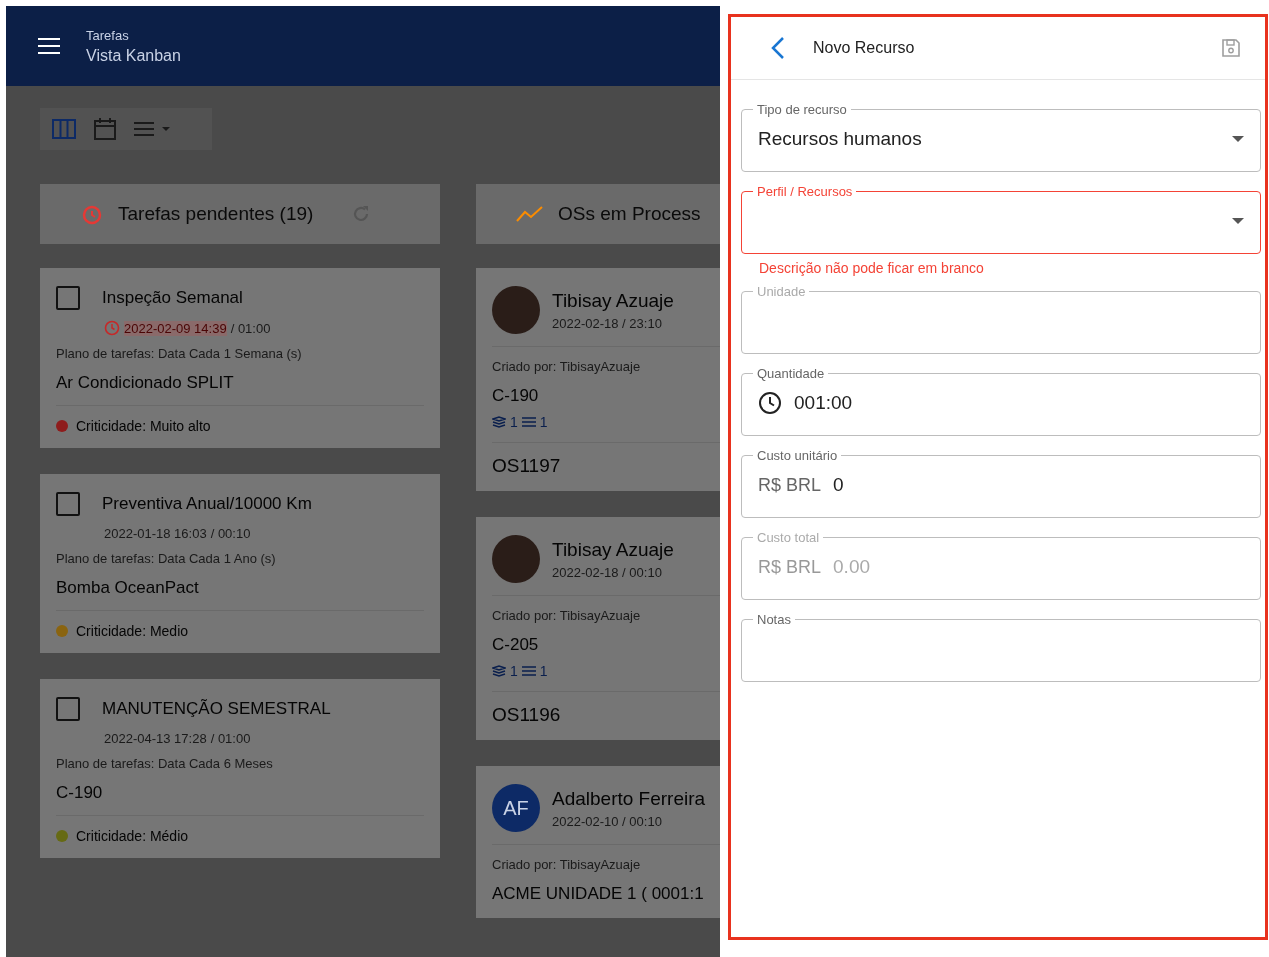  Describe the element at coordinates (230, 533) in the screenshot. I see `duration: / 00:10` at that location.